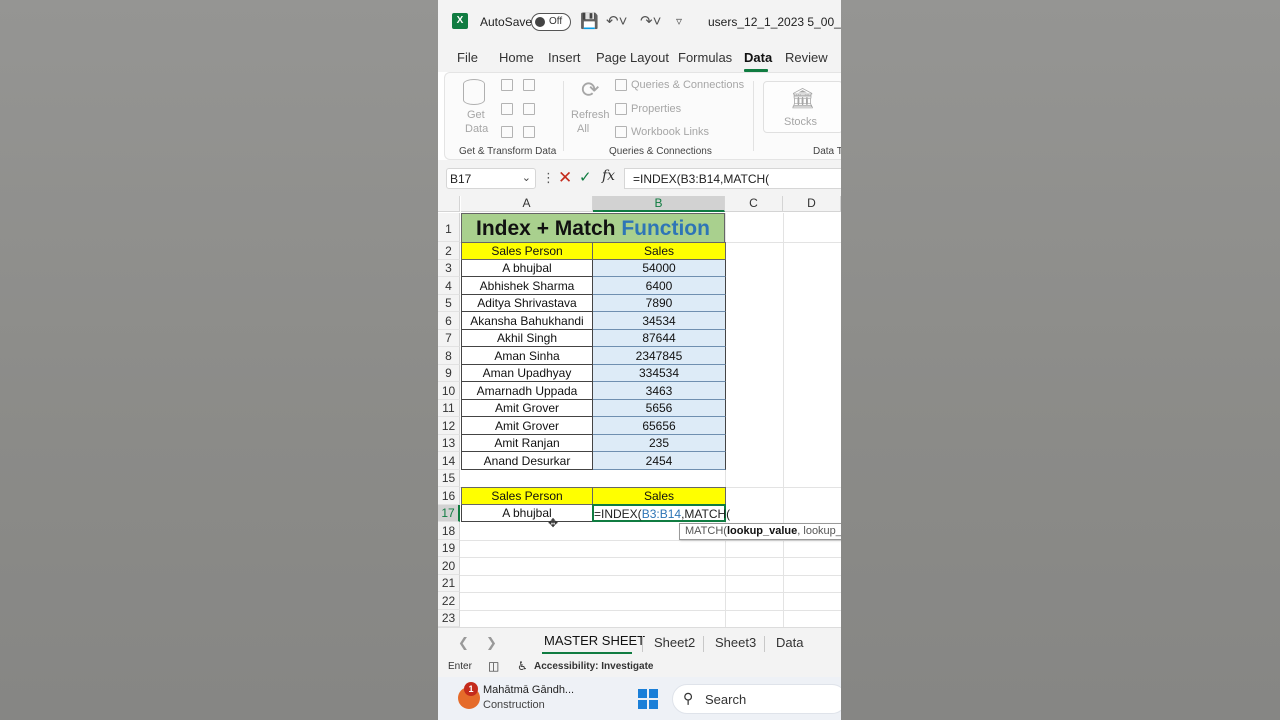 This screenshot has height=720, width=1280. Describe the element at coordinates (527, 391) in the screenshot. I see `cell-name: Amarnadh Uppada` at that location.